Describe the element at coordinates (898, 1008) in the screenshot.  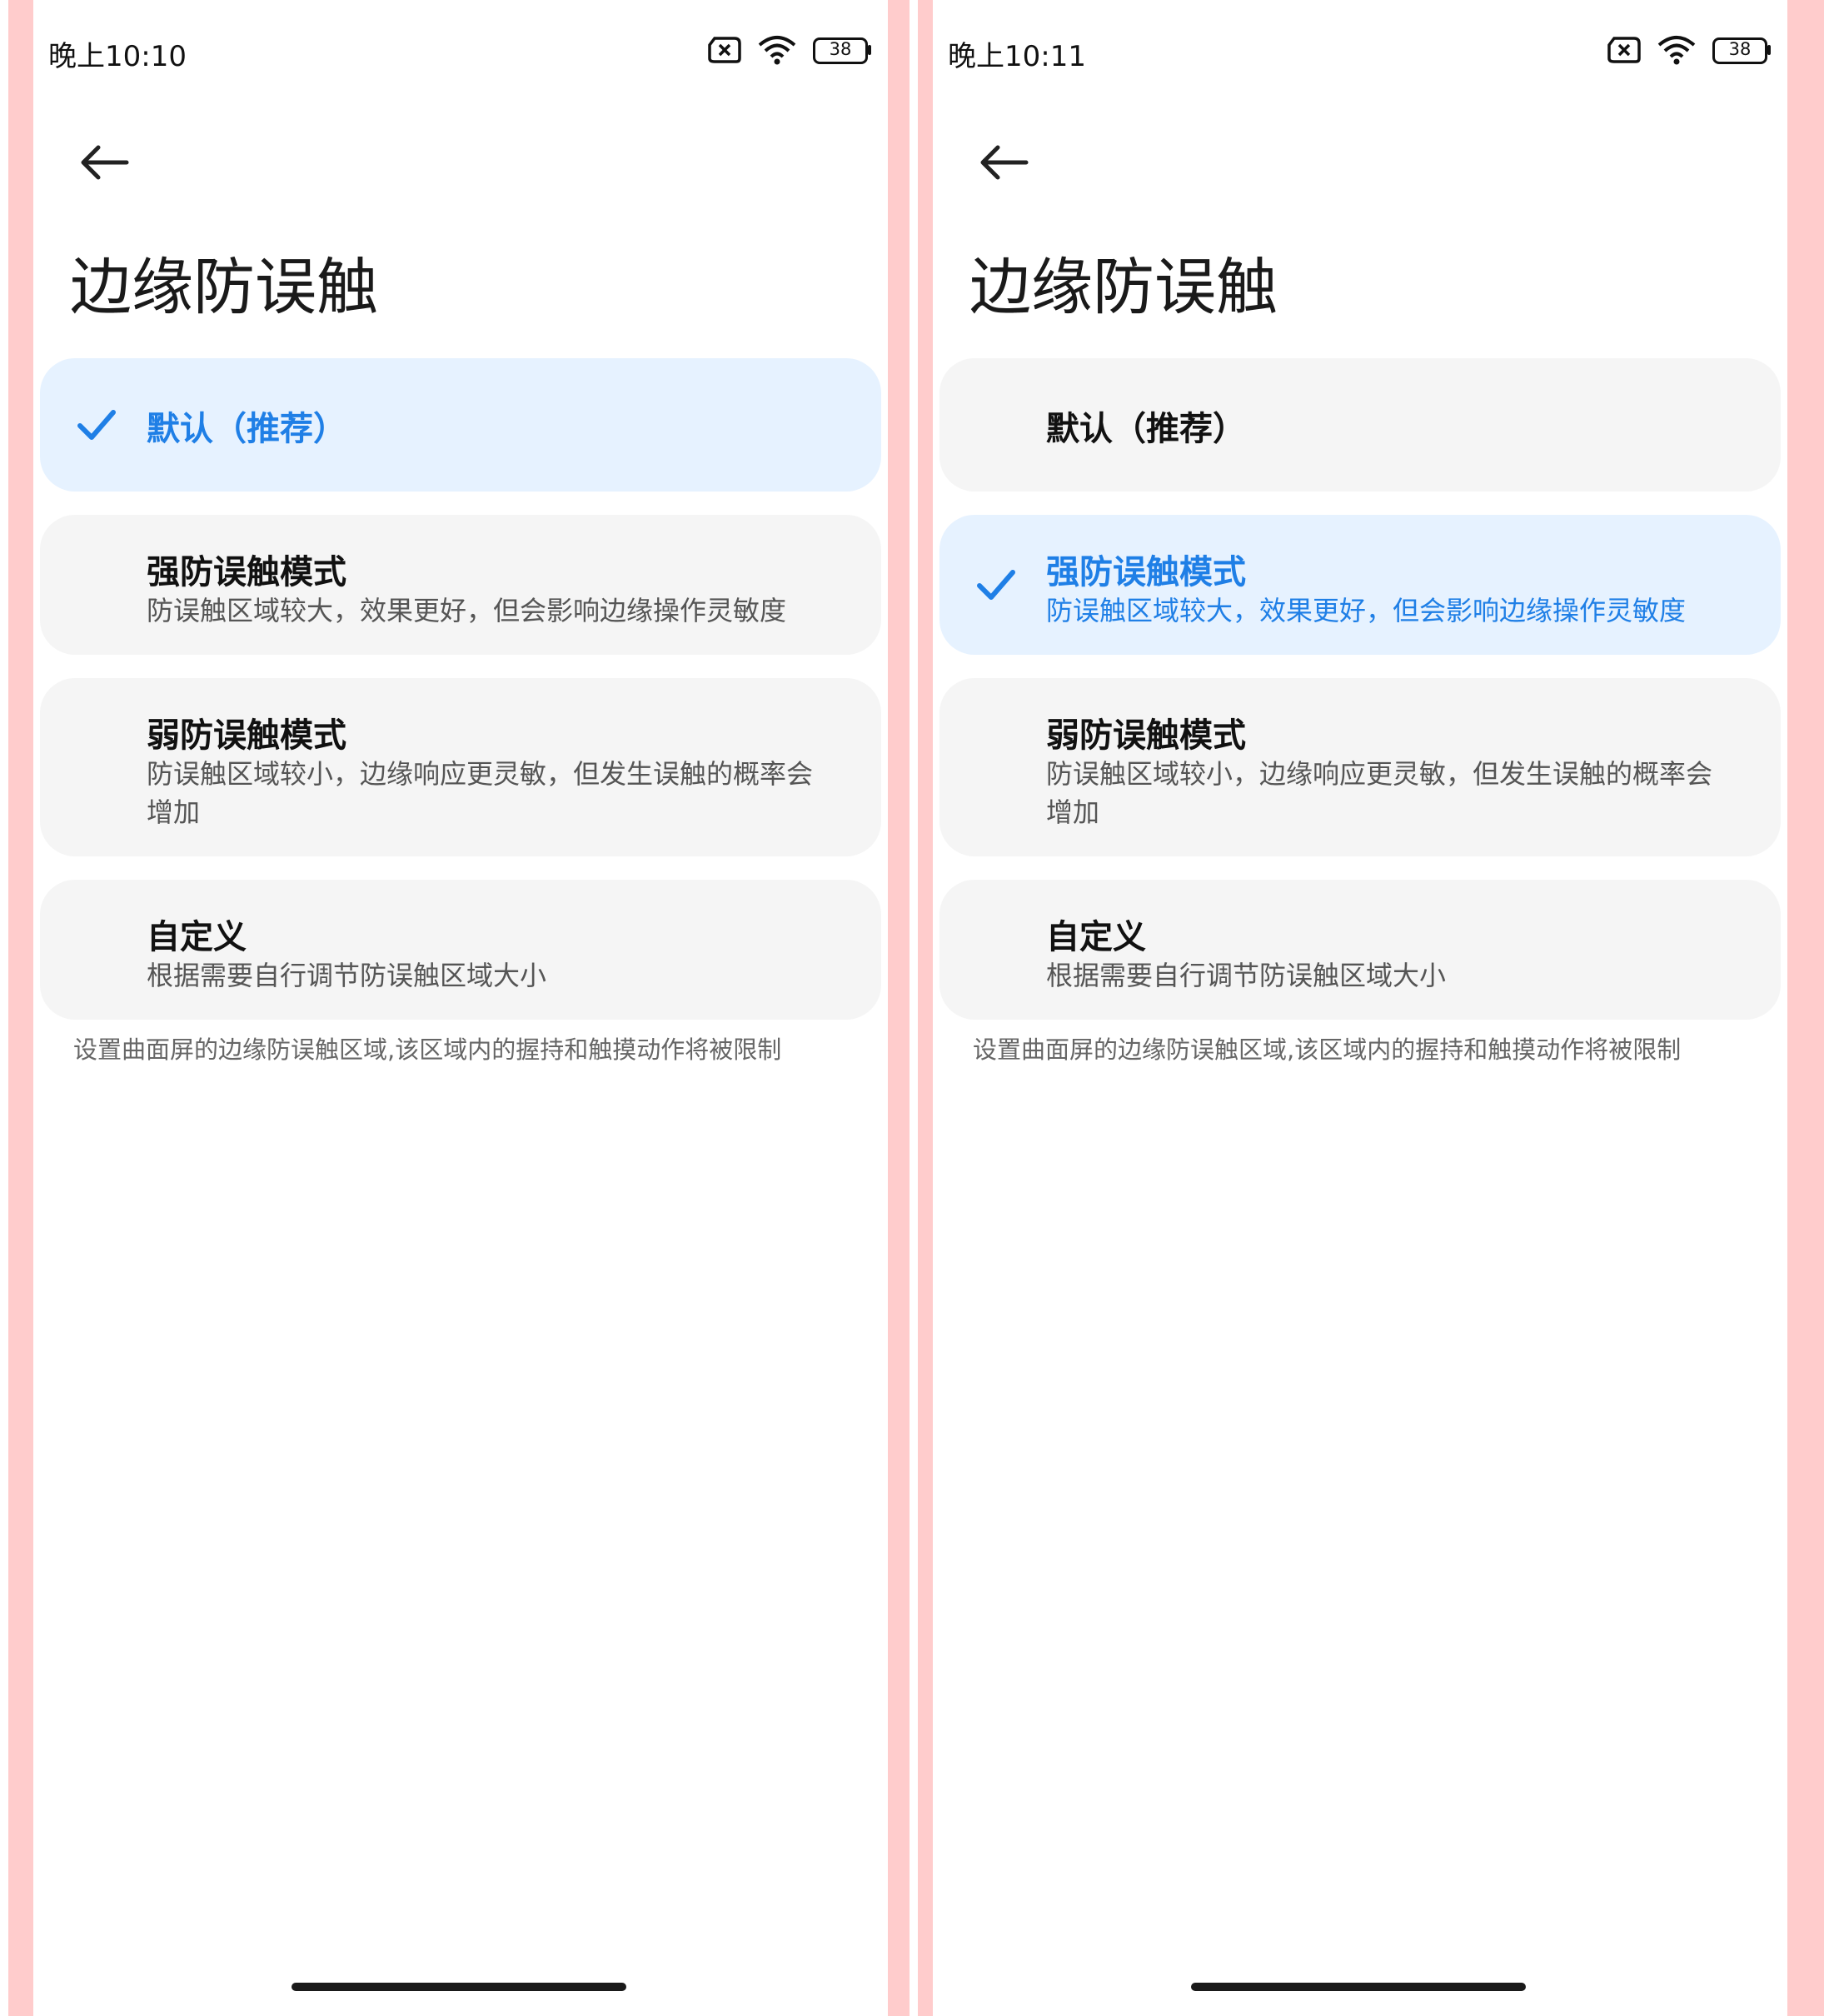
I see `center-gutter-left` at that location.